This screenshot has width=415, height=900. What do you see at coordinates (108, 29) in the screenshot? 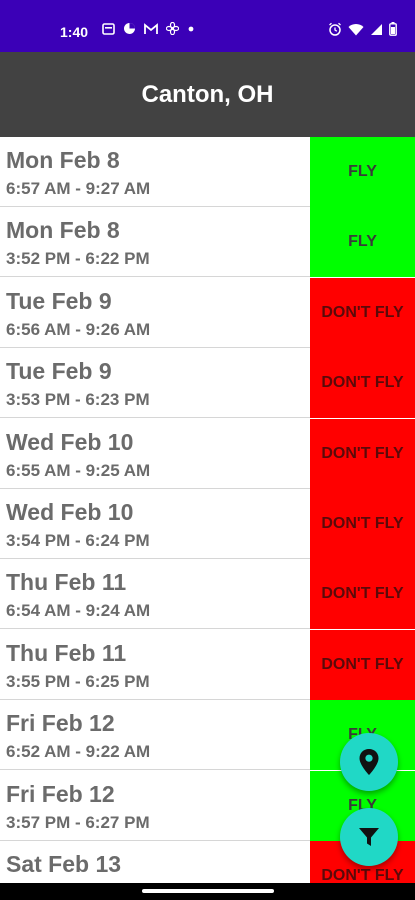
I see `calendar-icon` at bounding box center [108, 29].